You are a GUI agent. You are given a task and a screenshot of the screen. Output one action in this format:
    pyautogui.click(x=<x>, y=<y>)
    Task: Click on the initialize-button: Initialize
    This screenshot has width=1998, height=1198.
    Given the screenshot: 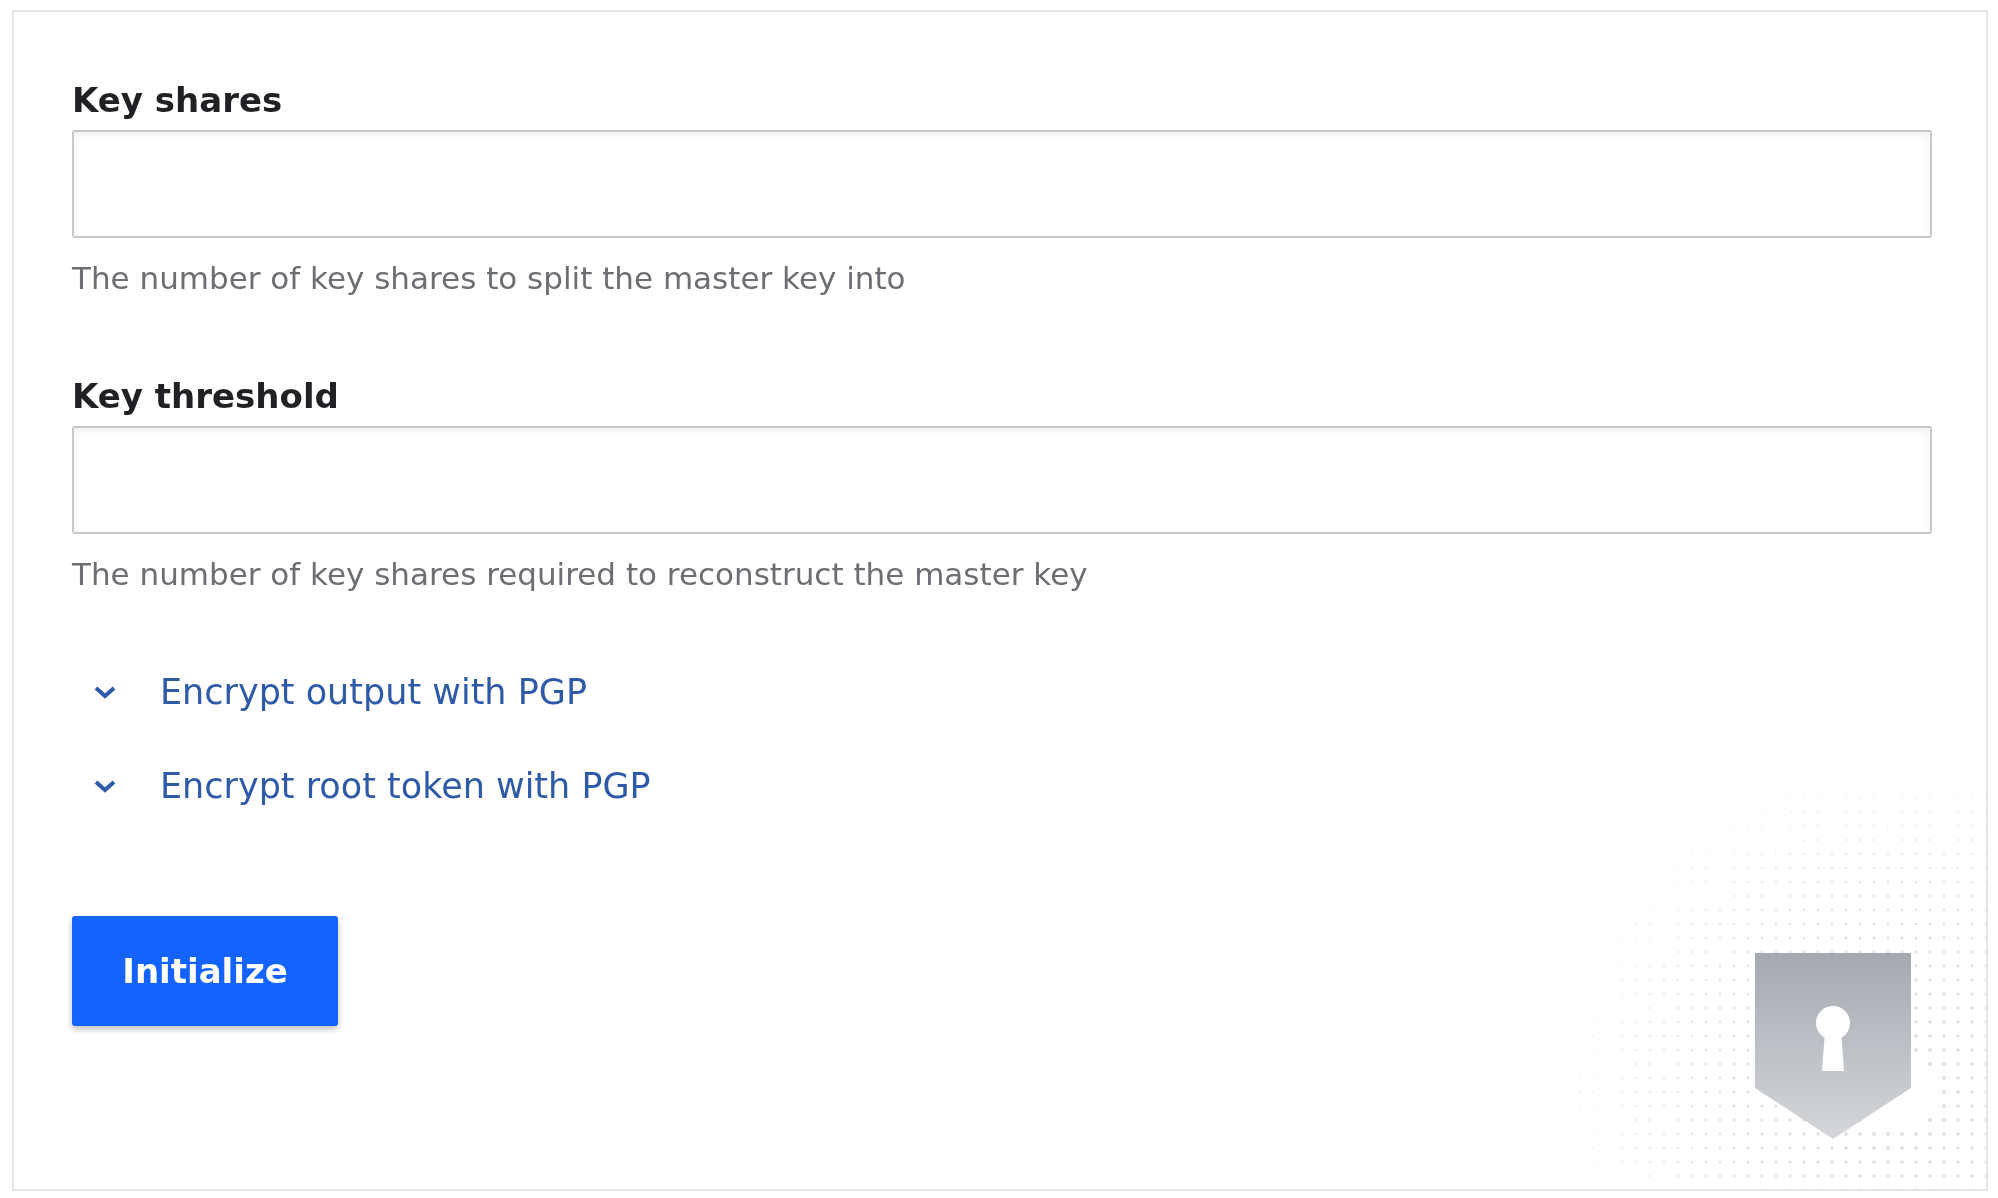 What is the action you would take?
    pyautogui.click(x=205, y=971)
    